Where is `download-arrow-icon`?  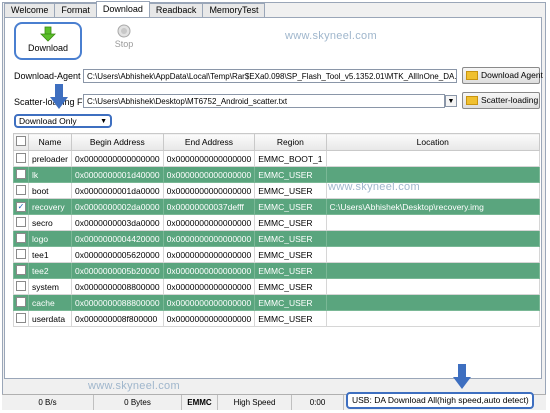
download-arrow-icon is located at coordinates (48, 34).